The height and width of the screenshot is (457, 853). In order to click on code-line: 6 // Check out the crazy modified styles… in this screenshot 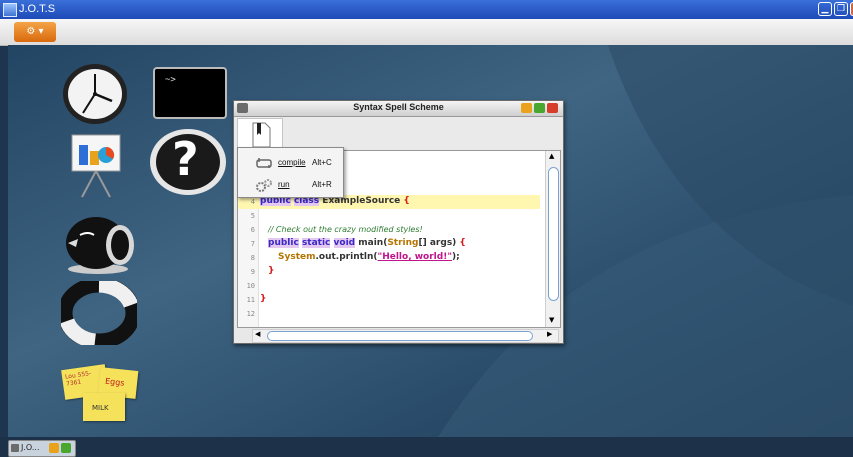, I will do `click(336, 229)`.